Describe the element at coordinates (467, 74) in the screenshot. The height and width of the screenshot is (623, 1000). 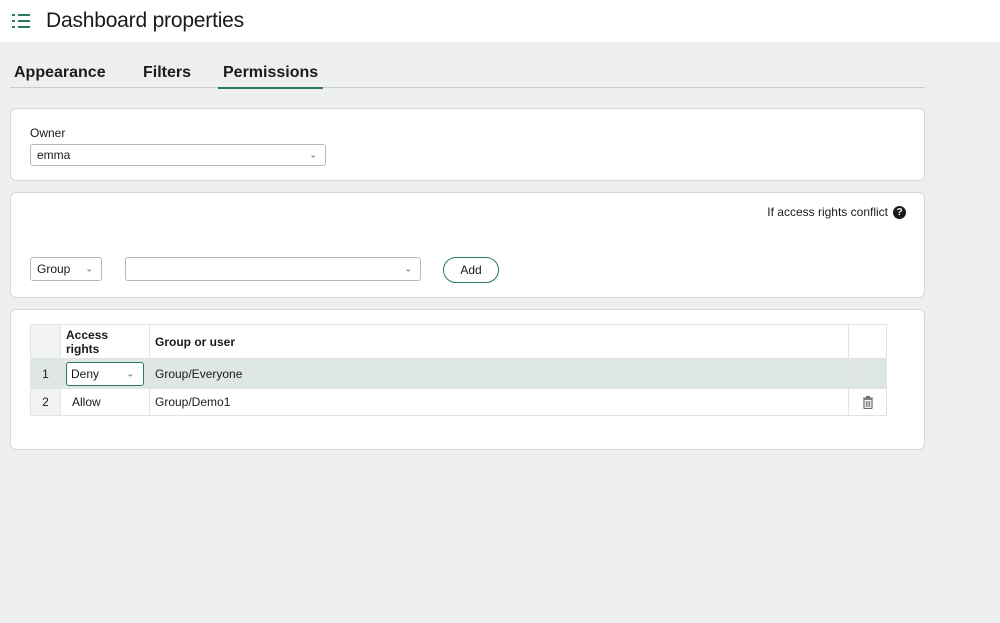
I see `tab-bar: Appearance Filters Permissions` at that location.